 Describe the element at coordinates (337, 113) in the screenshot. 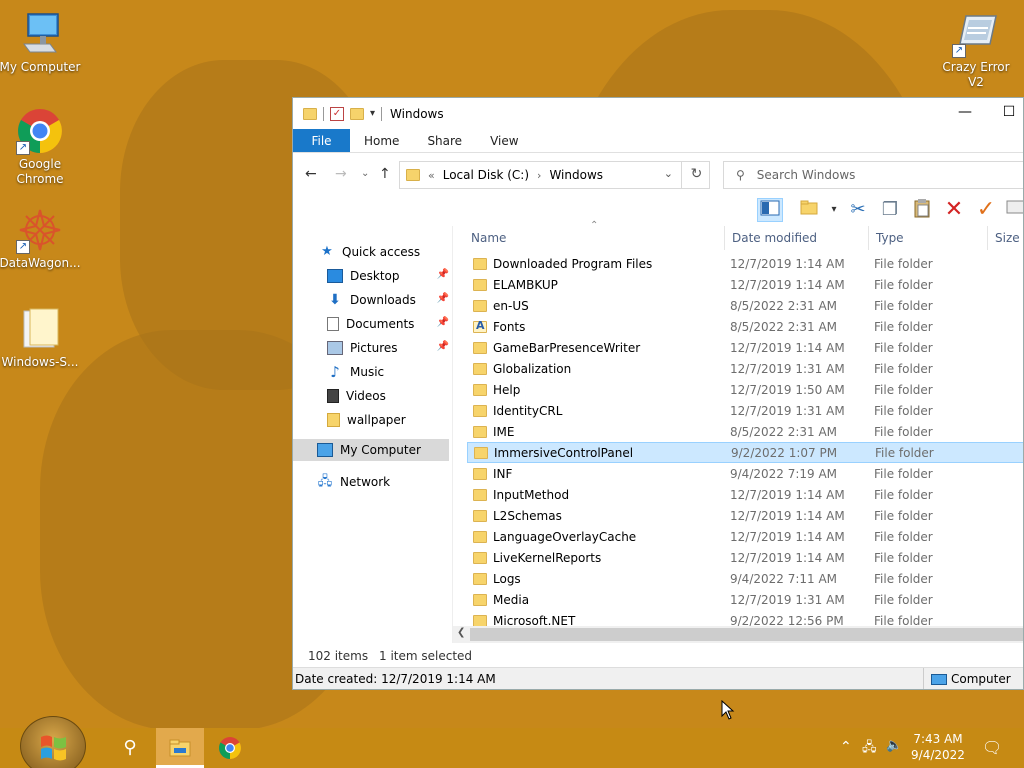

I see `properties-icon: ✓` at that location.